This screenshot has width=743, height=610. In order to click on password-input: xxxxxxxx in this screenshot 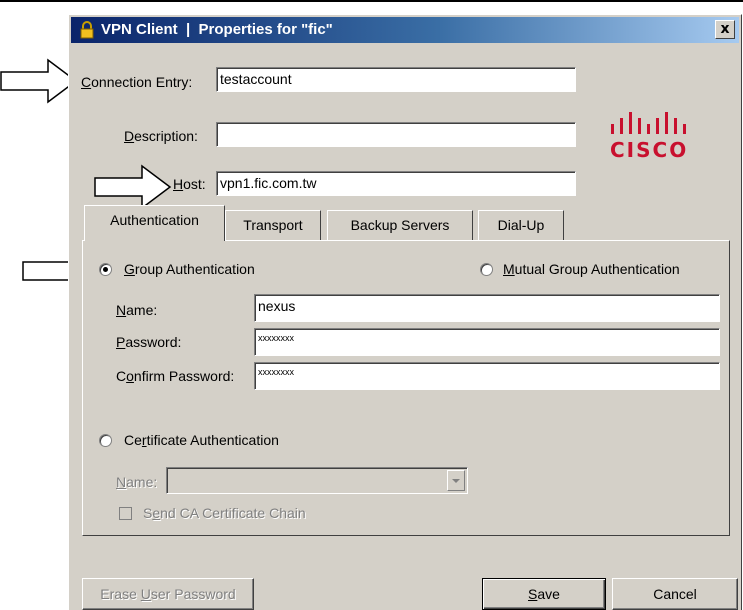, I will do `click(487, 342)`.